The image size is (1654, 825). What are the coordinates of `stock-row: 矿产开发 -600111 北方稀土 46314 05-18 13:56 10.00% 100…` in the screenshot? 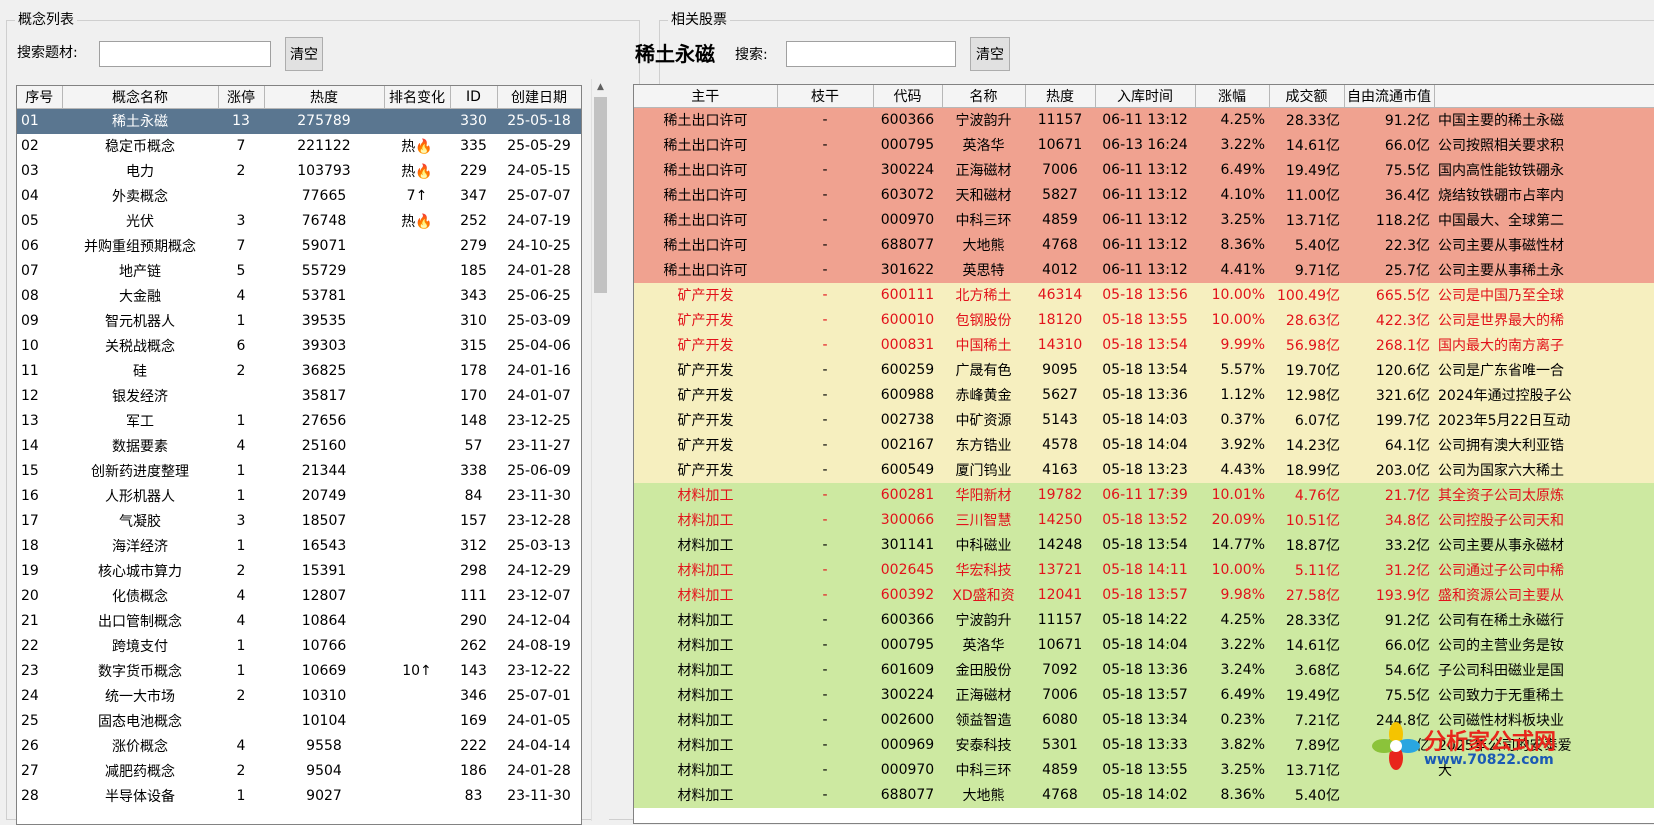 It's located at (1144, 295).